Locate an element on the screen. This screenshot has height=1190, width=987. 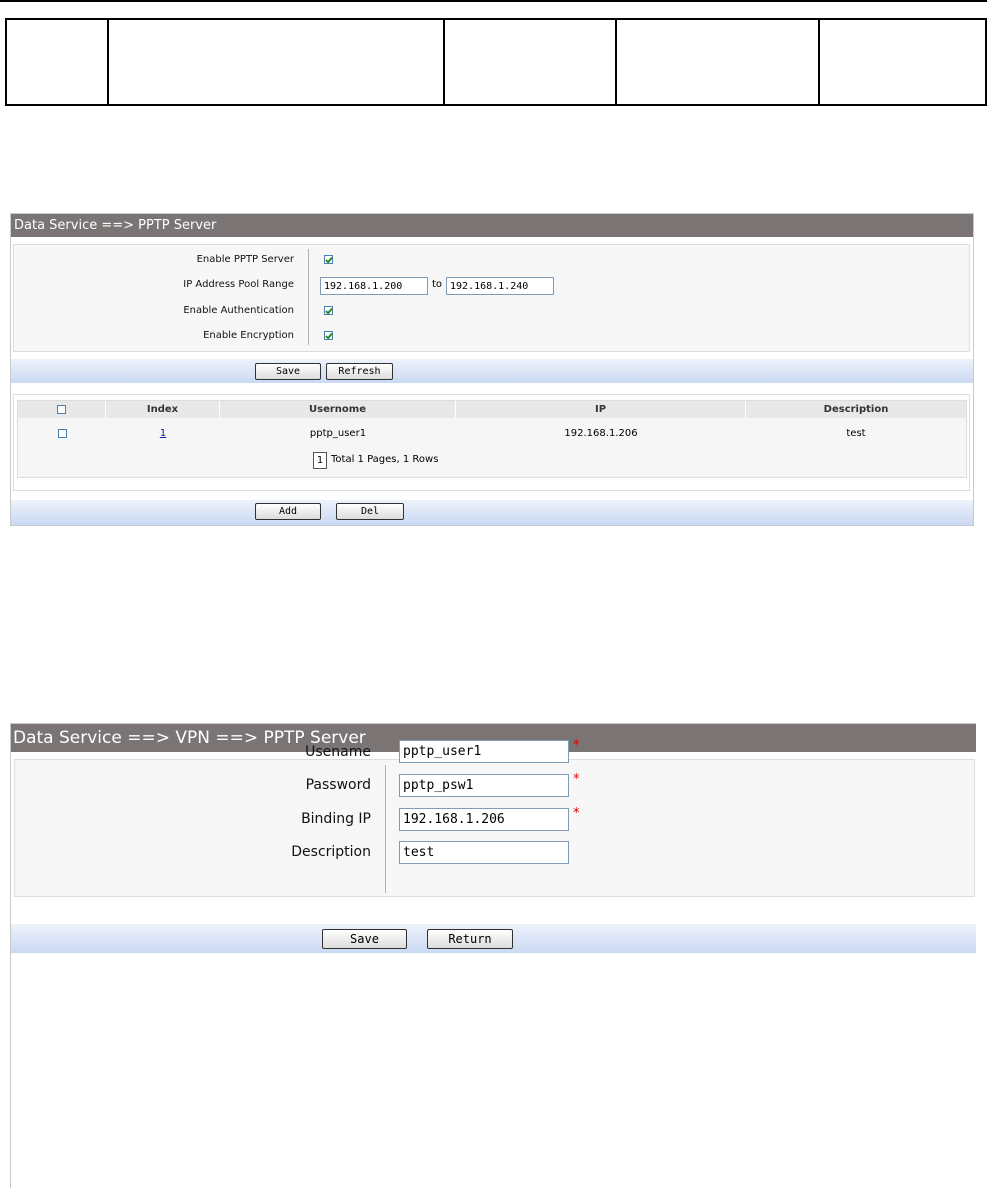
document-table is located at coordinates (496, 62).